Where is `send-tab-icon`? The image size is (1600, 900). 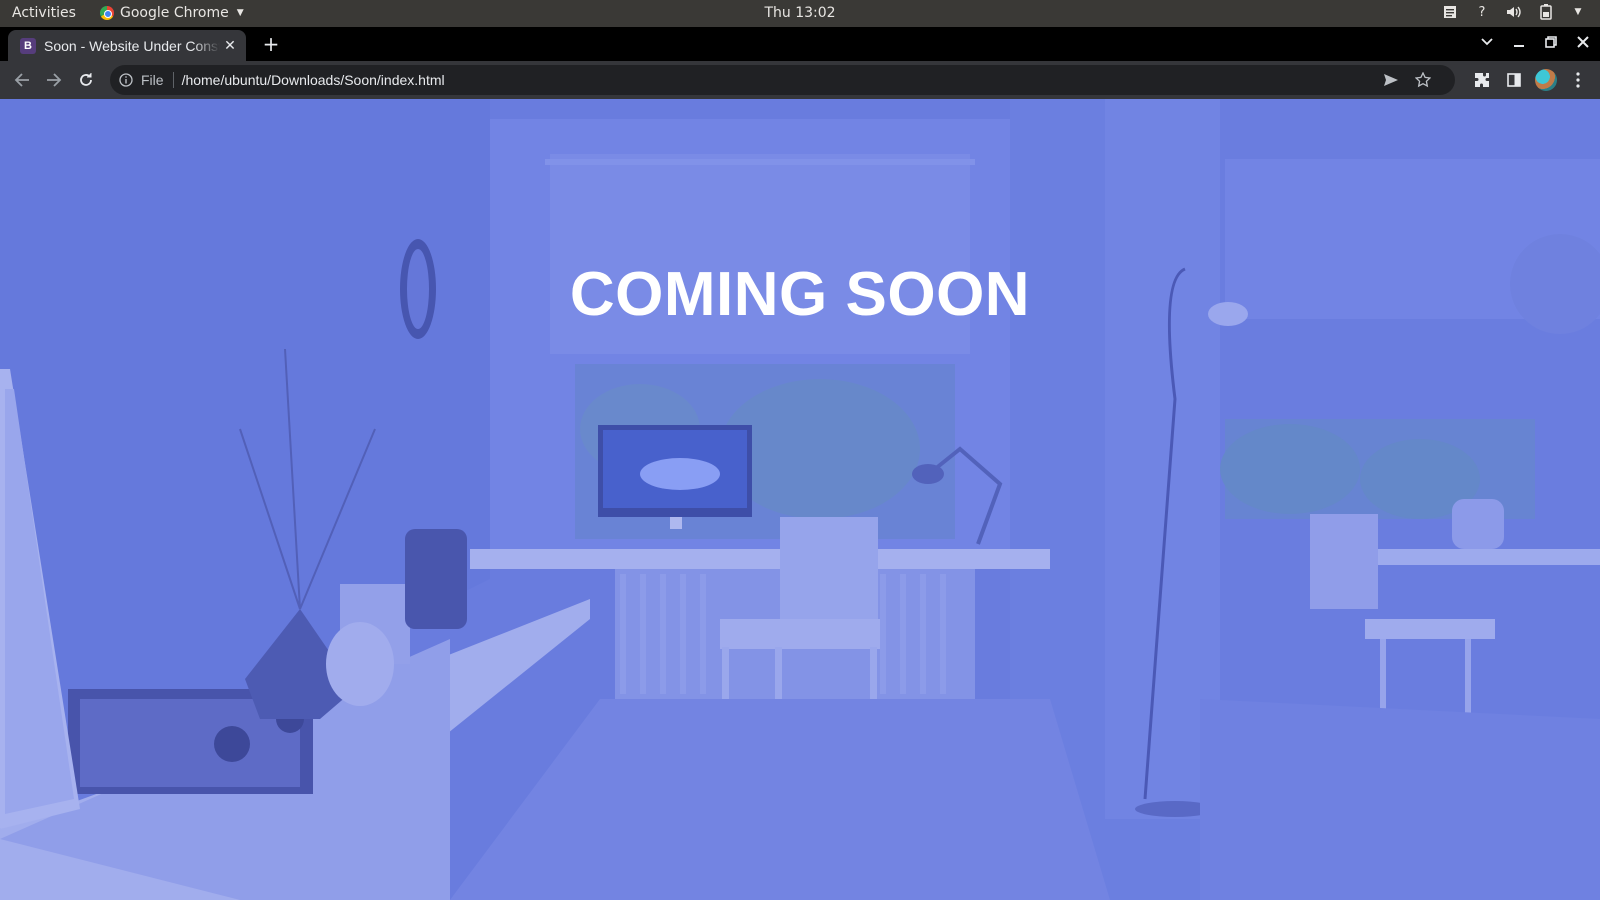
send-tab-icon is located at coordinates (1391, 80).